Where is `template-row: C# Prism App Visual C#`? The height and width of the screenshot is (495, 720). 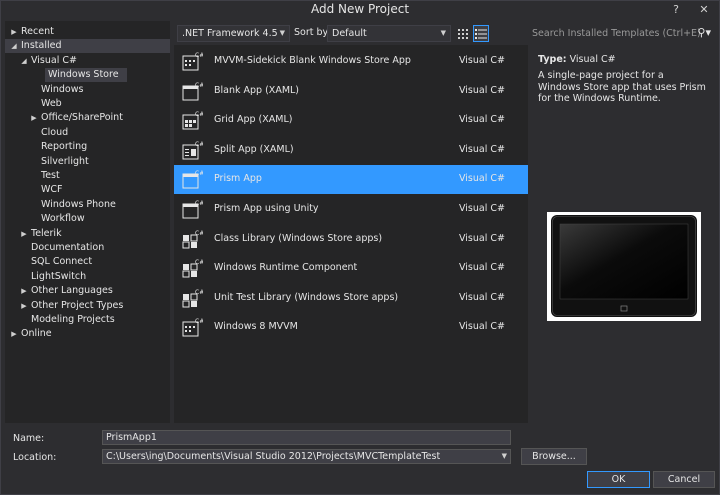 template-row: C# Prism App Visual C# is located at coordinates (351, 180).